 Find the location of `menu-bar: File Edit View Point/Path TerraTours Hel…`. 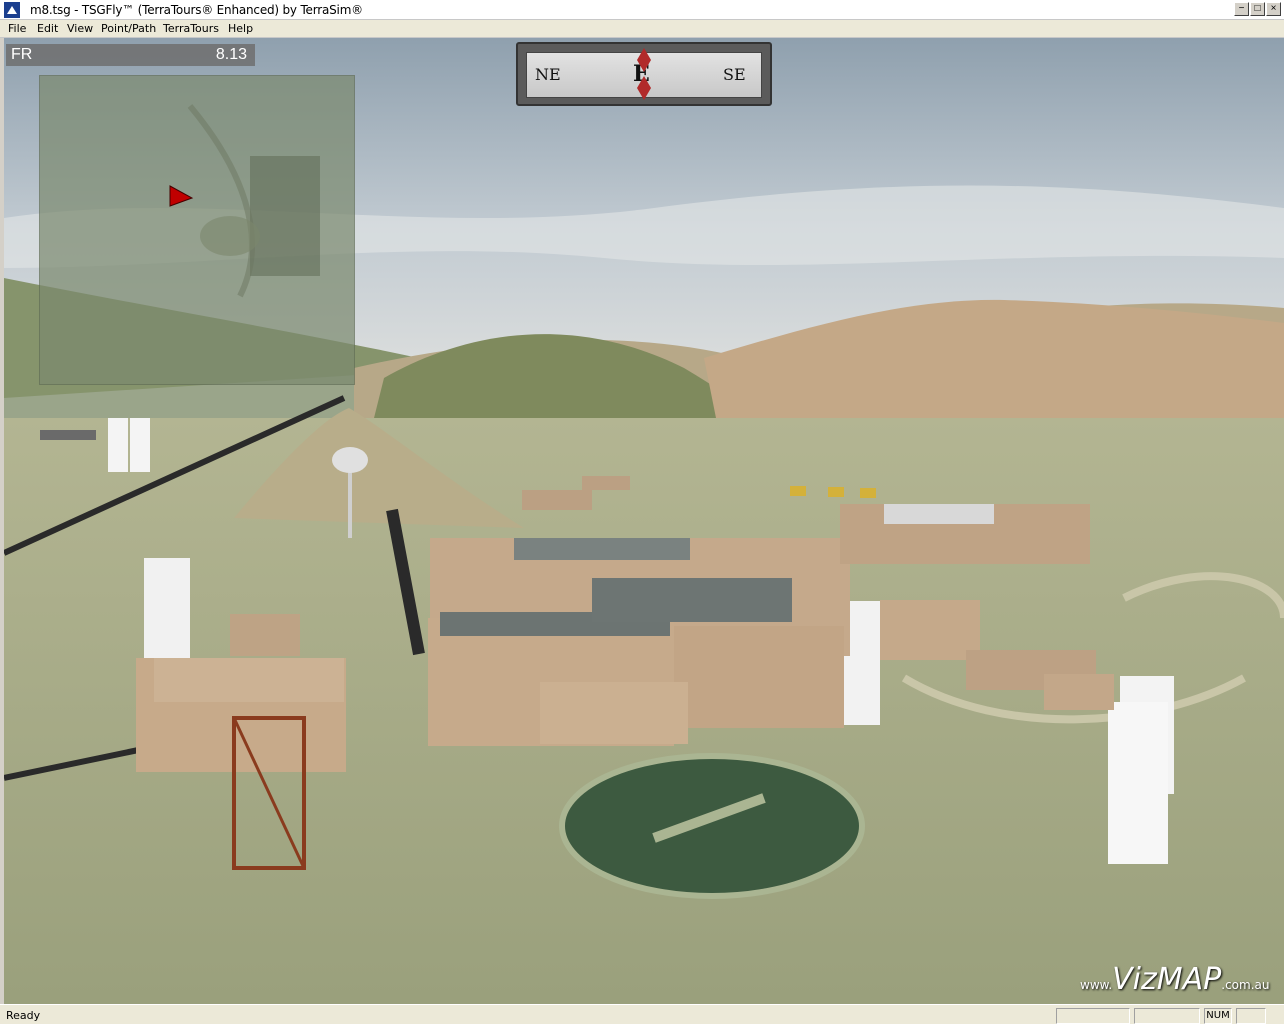

menu-bar: File Edit View Point/Path TerraTours Hel… is located at coordinates (642, 29).